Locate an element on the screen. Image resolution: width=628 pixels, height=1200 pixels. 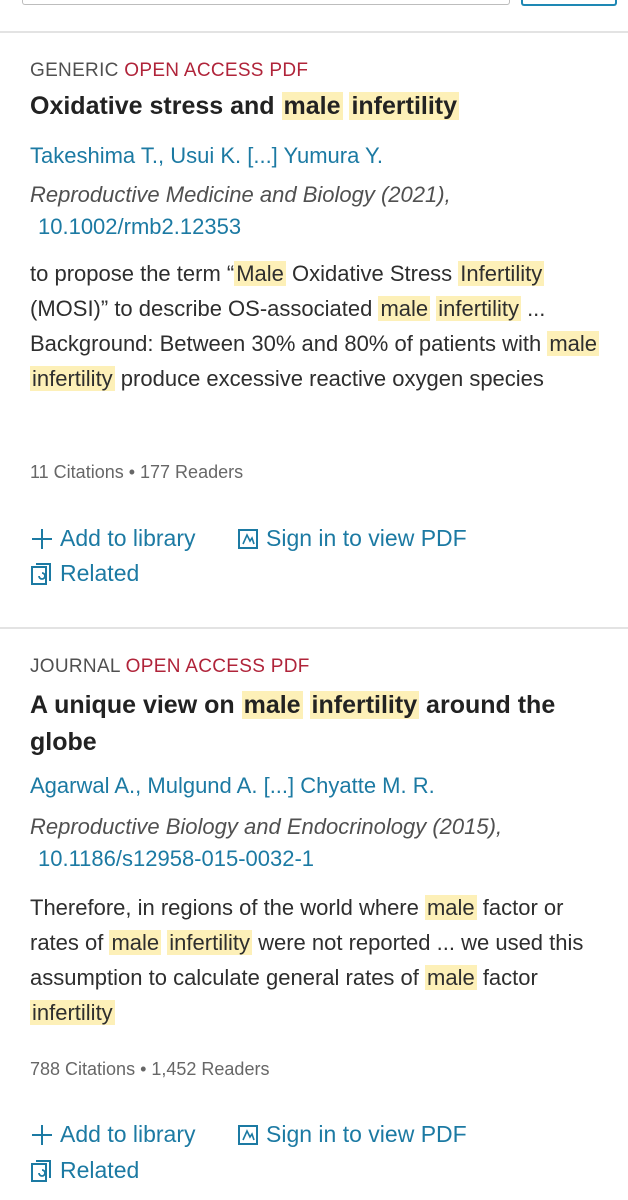
text-segment: (MOSI)” to describe OS-associated is located at coordinates (204, 308).